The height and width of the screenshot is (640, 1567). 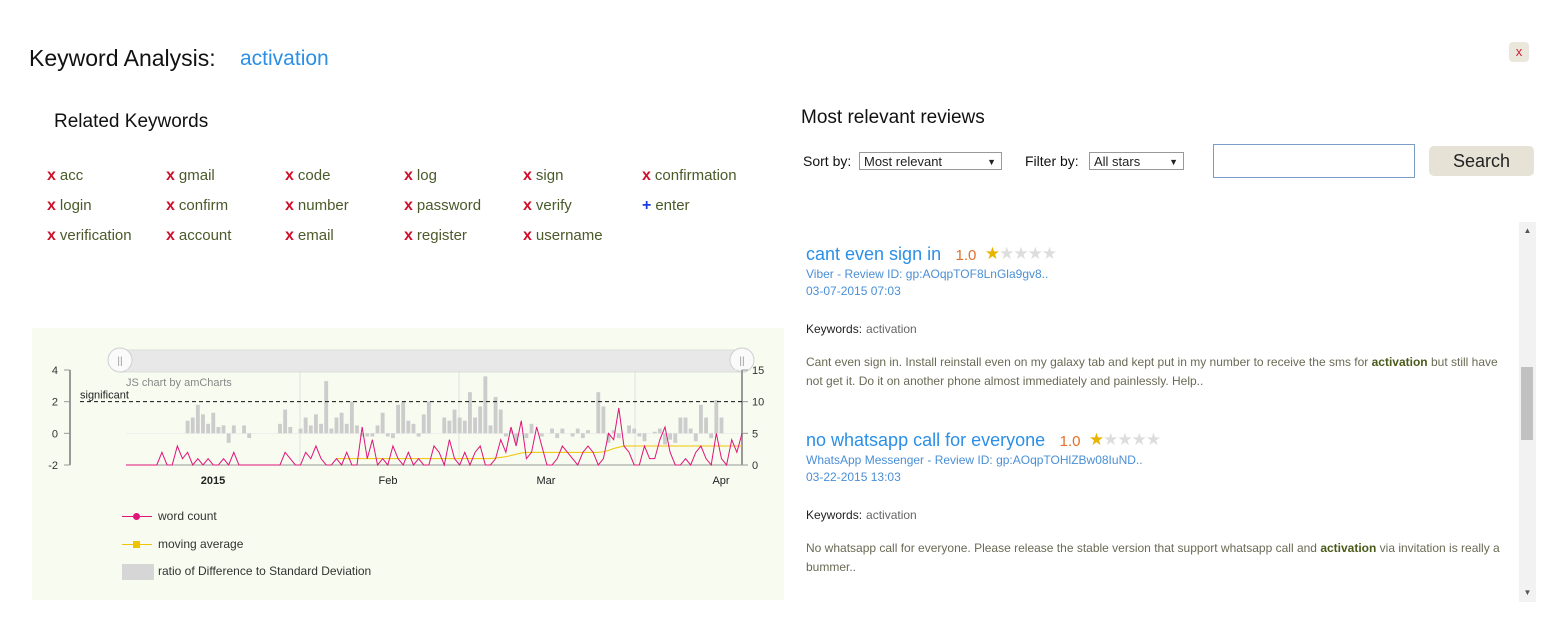 I want to click on related-keyword-label: email, so click(x=315, y=235).